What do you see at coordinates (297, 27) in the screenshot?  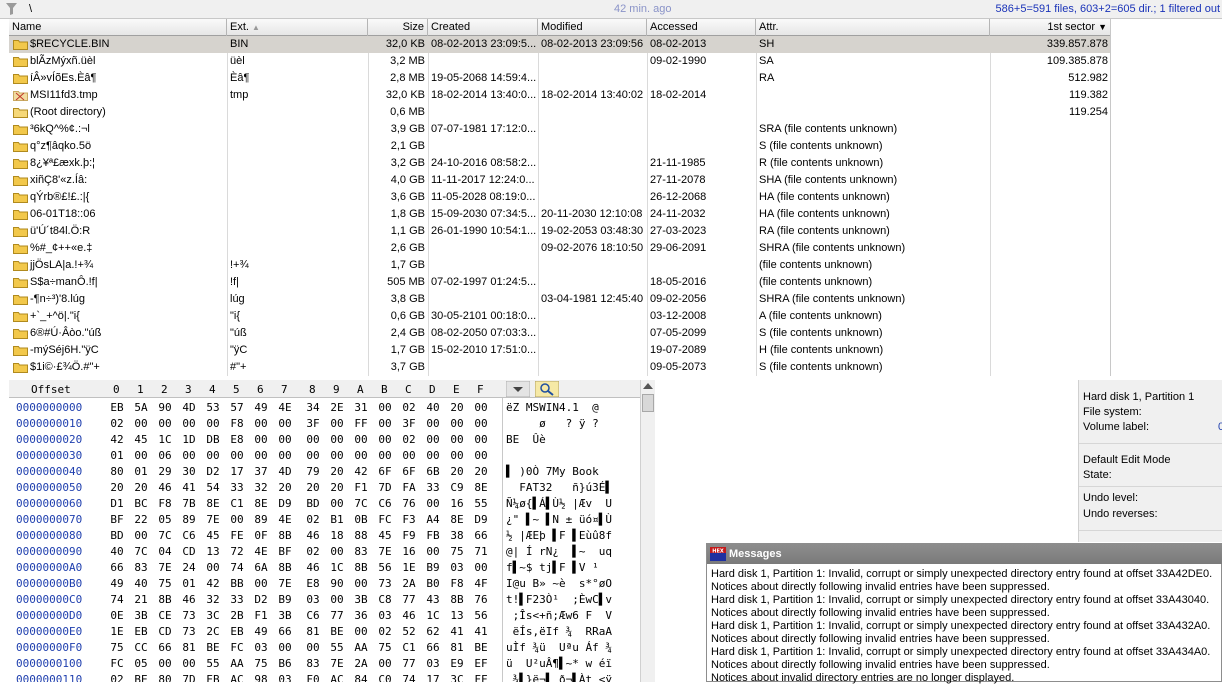 I see `column-header-ext: Ext. ▲` at bounding box center [297, 27].